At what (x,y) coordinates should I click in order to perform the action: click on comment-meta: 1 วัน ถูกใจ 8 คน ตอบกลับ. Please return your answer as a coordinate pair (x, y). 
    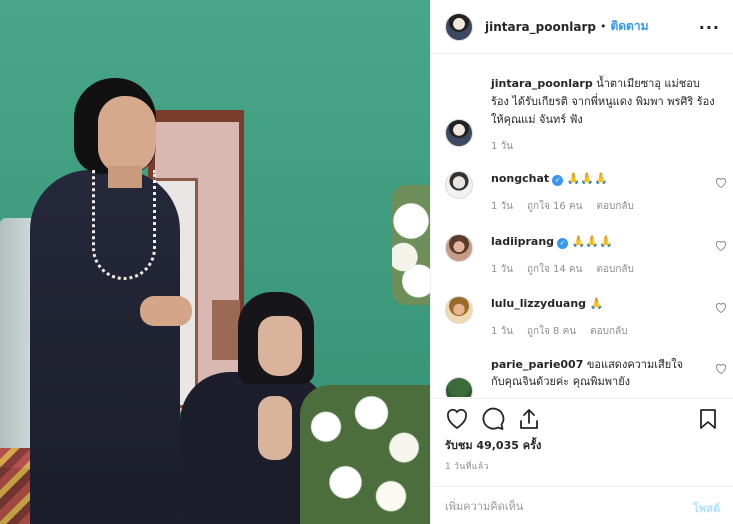
    Looking at the image, I should click on (566, 331).